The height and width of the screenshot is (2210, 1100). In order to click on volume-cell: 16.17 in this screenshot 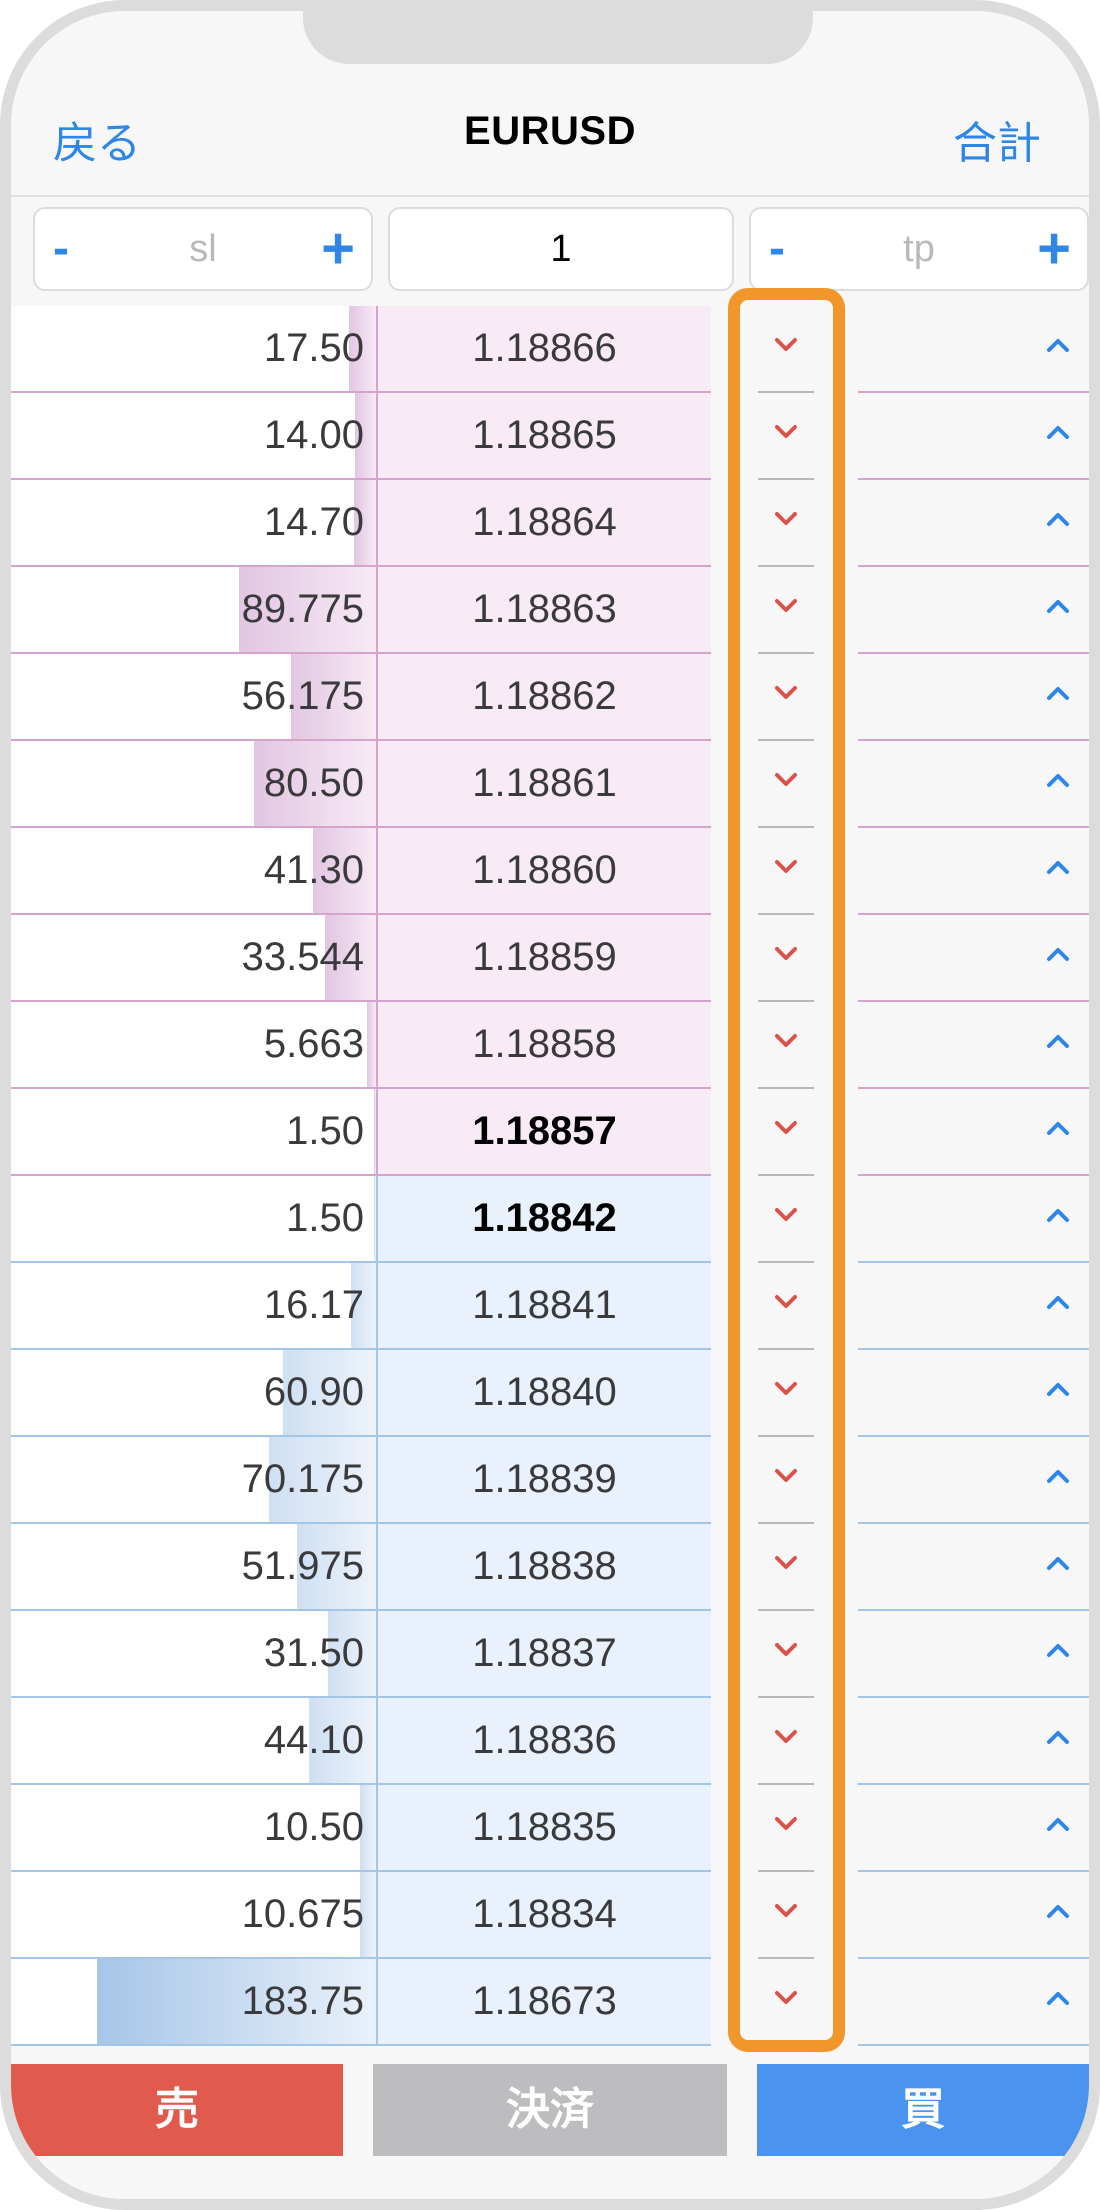, I will do `click(193, 1305)`.